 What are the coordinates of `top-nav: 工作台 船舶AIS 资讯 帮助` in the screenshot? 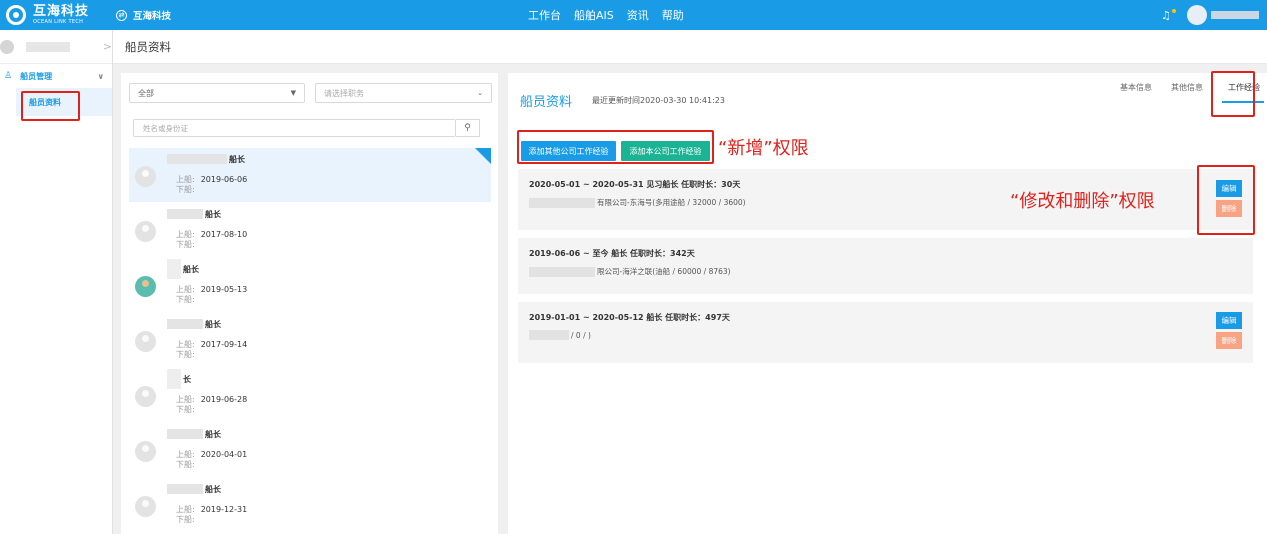 It's located at (606, 15).